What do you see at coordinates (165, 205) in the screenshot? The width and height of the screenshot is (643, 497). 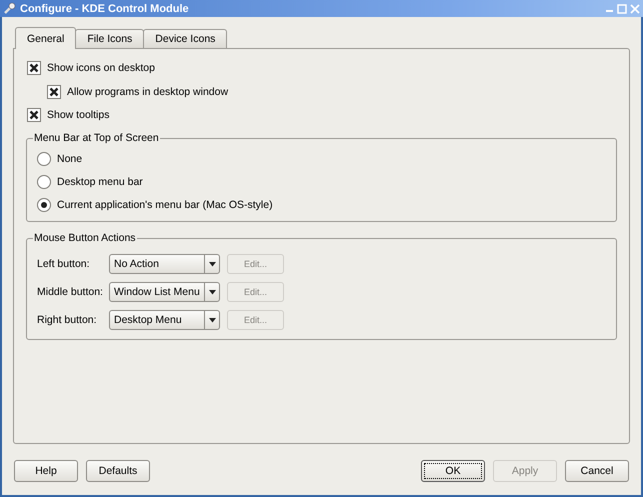 I see `radio-label: Current application's menu bar (Mac OS-style)` at bounding box center [165, 205].